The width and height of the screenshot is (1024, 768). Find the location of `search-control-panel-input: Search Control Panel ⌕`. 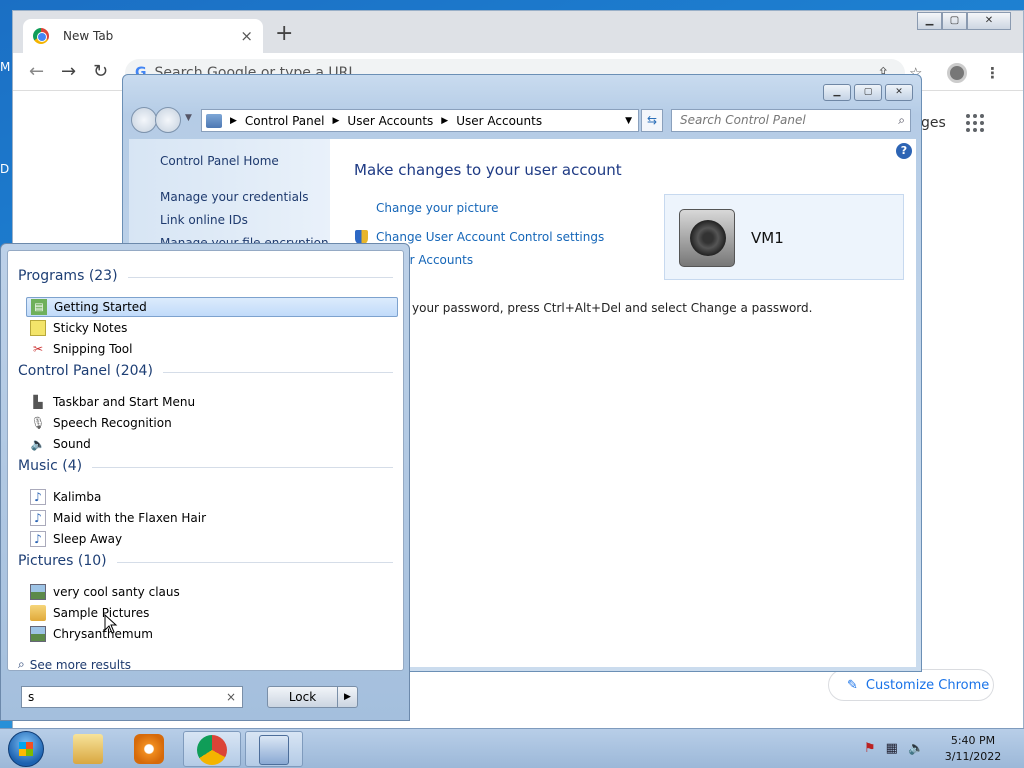

search-control-panel-input: Search Control Panel ⌕ is located at coordinates (791, 120).